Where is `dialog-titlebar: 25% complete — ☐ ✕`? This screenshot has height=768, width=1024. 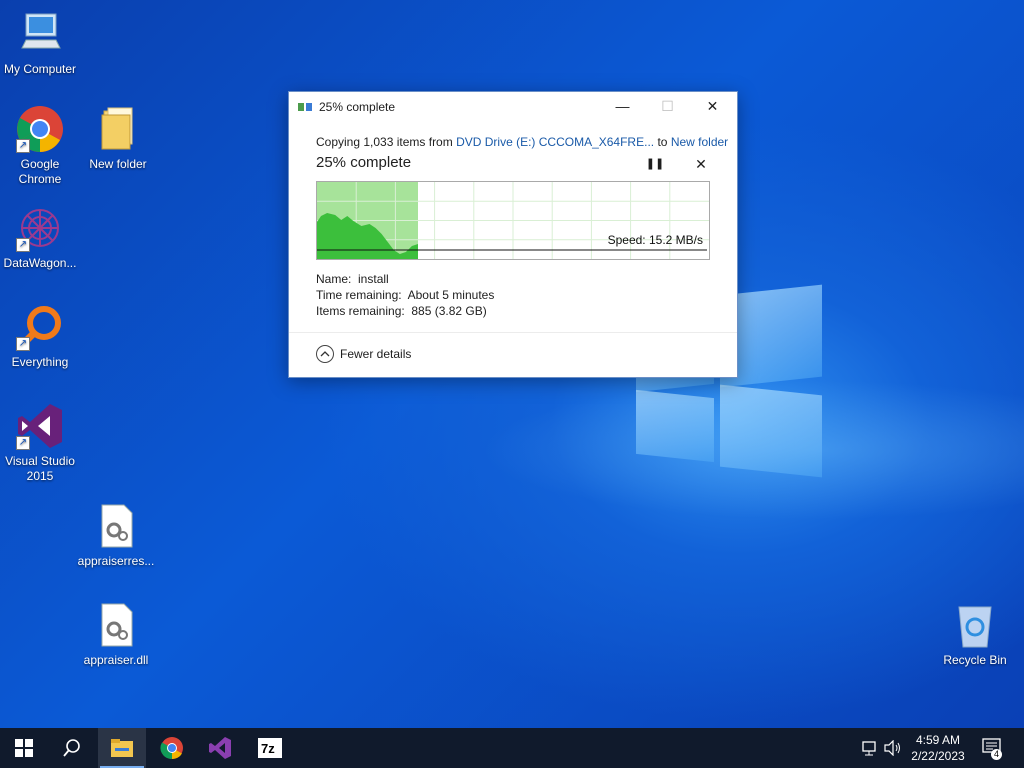 dialog-titlebar: 25% complete — ☐ ✕ is located at coordinates (513, 106).